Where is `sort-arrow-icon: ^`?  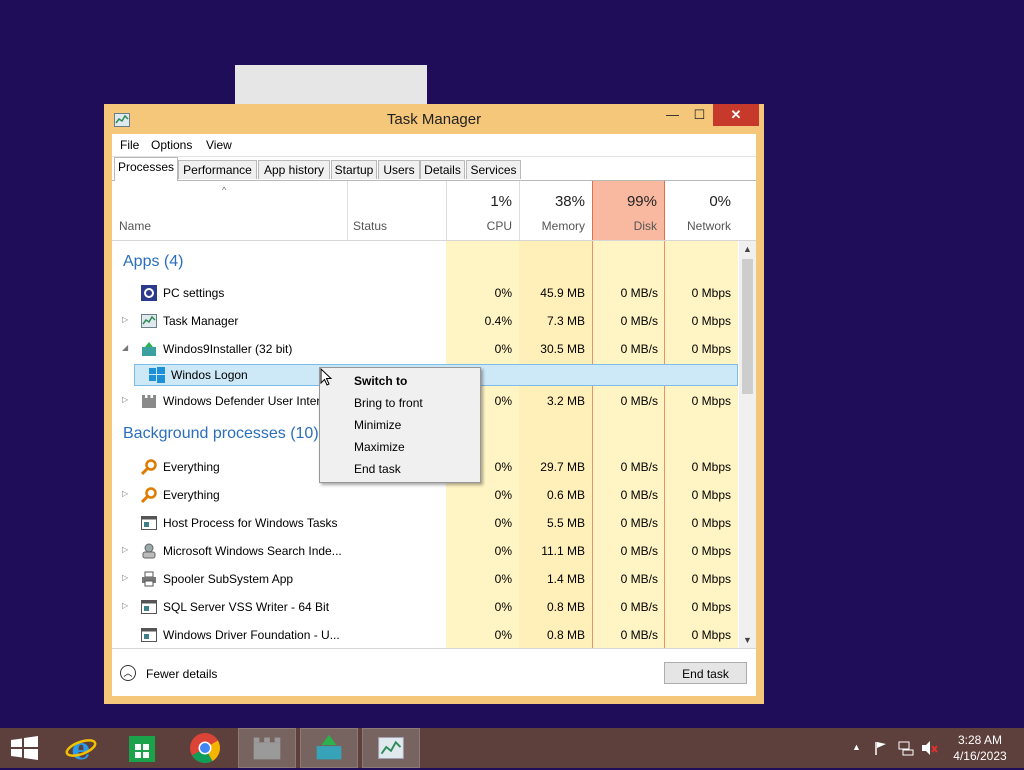 sort-arrow-icon: ^ is located at coordinates (224, 190).